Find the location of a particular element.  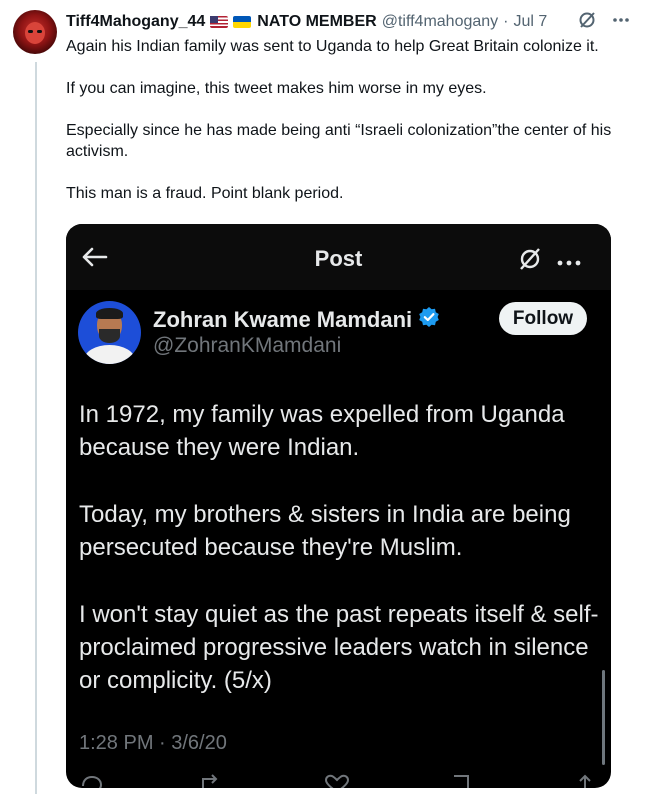

author-badge-text: NATO MEMBER is located at coordinates (317, 21).